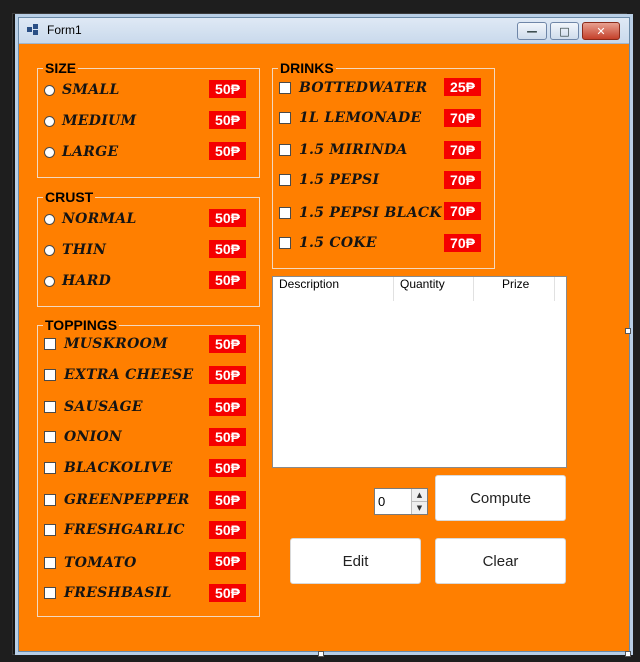  What do you see at coordinates (355, 561) in the screenshot?
I see `edit-button: Edit` at bounding box center [355, 561].